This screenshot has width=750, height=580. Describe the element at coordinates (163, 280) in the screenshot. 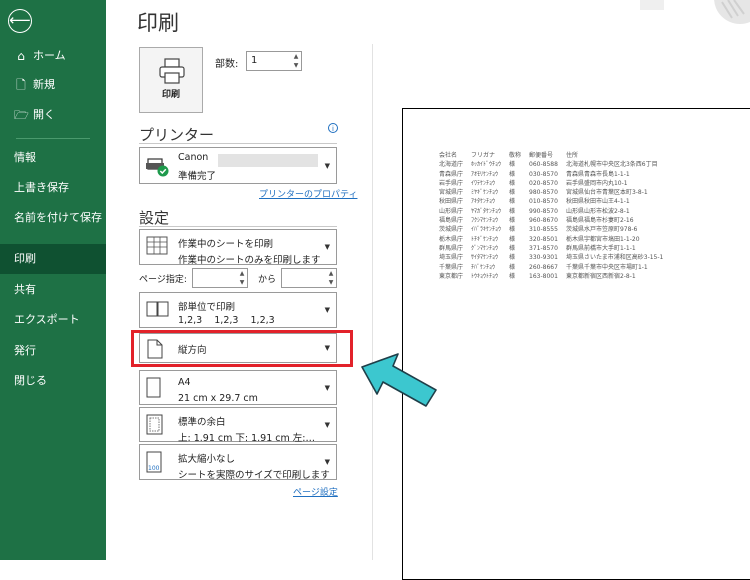

I see `pages-label: ページ指定:` at that location.